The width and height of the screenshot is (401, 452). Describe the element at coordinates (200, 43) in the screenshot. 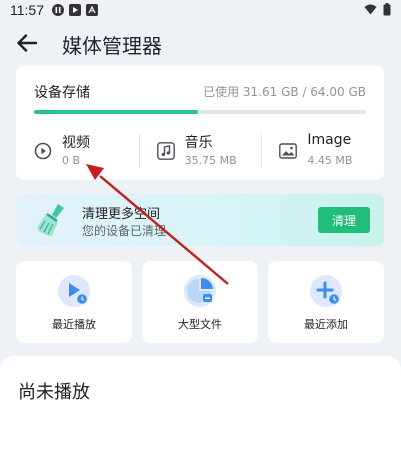

I see `app-bar: 媒体管理器` at that location.